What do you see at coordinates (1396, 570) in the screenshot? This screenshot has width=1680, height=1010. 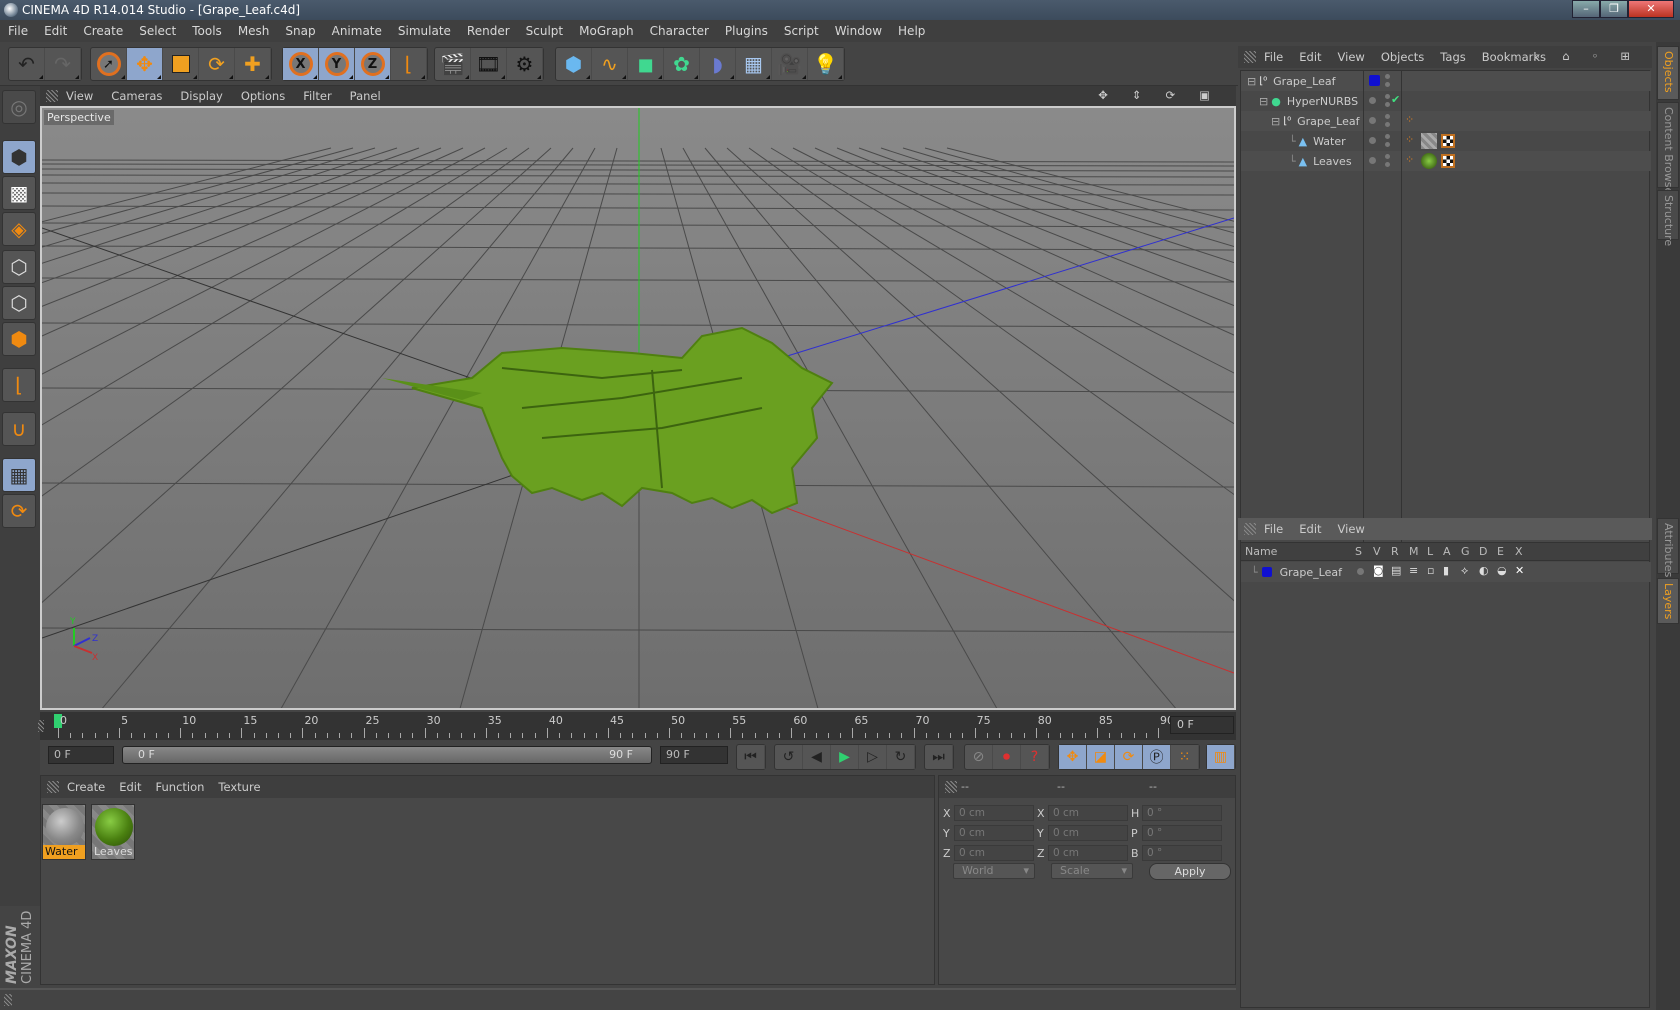 I see `render-toggle-icon: ▤` at bounding box center [1396, 570].